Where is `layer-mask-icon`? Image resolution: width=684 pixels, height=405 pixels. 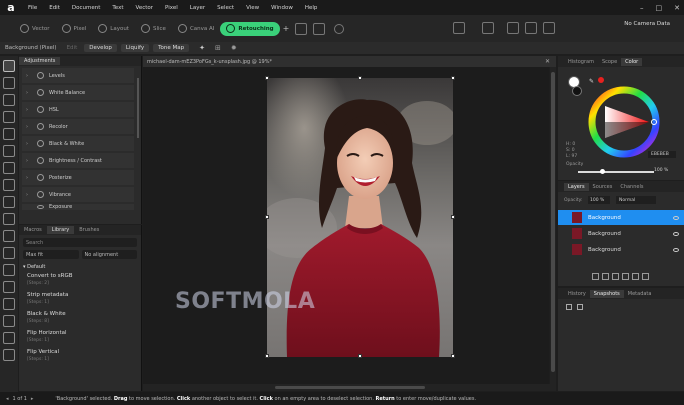 layer-mask-icon is located at coordinates (615, 276).